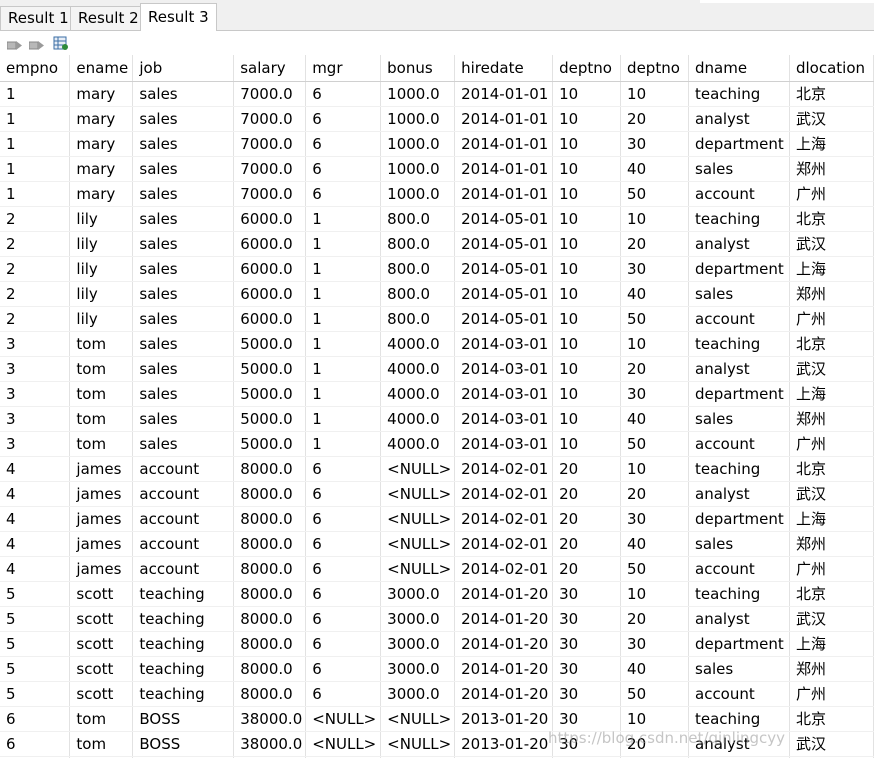  I want to click on cell-bonus: 800.0, so click(418, 269).